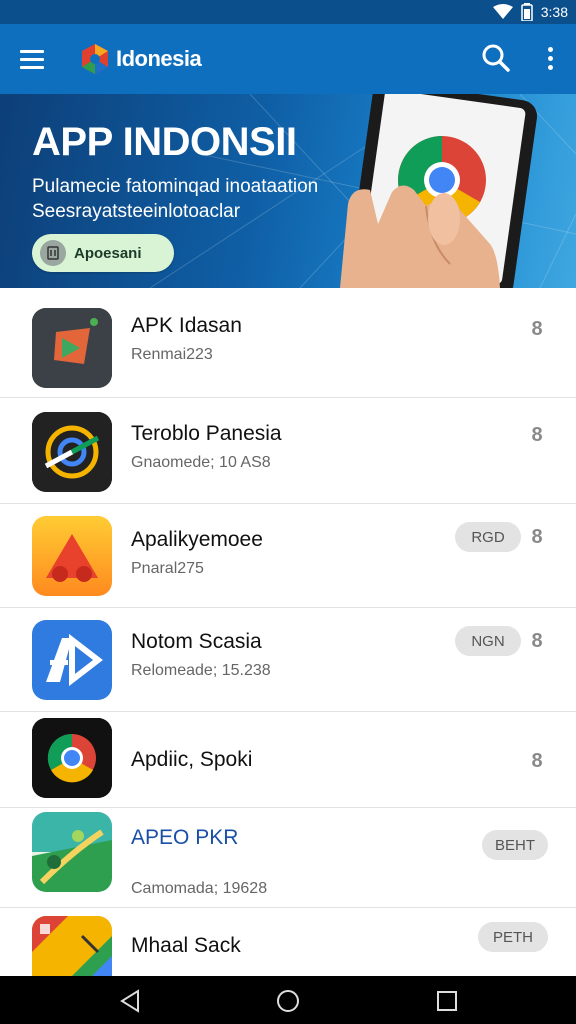  What do you see at coordinates (186, 945) in the screenshot?
I see `app-name: Mhaal Sack` at bounding box center [186, 945].